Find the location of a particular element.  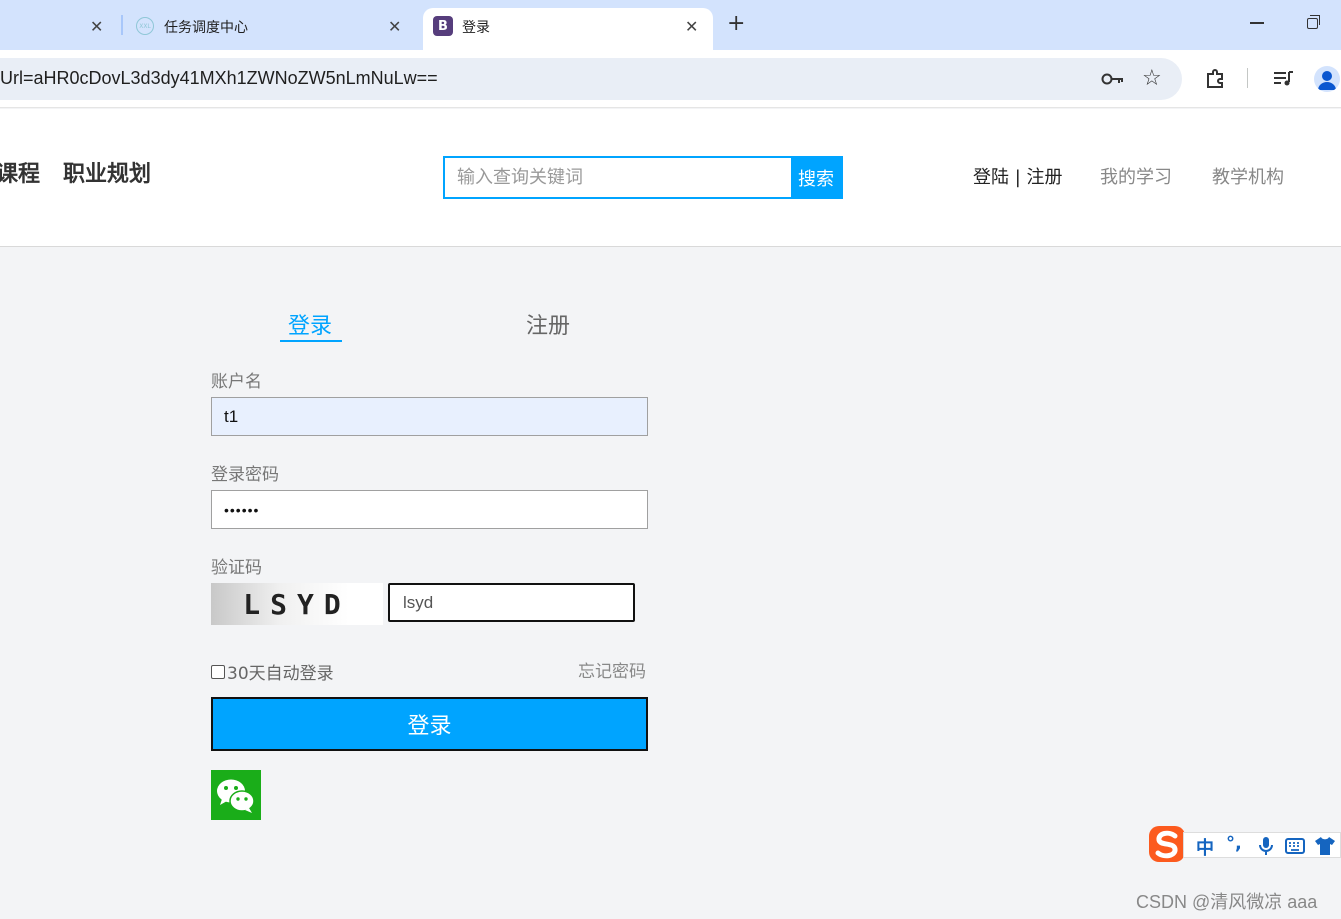

tab-title: 任务调度中心 is located at coordinates (206, 28).